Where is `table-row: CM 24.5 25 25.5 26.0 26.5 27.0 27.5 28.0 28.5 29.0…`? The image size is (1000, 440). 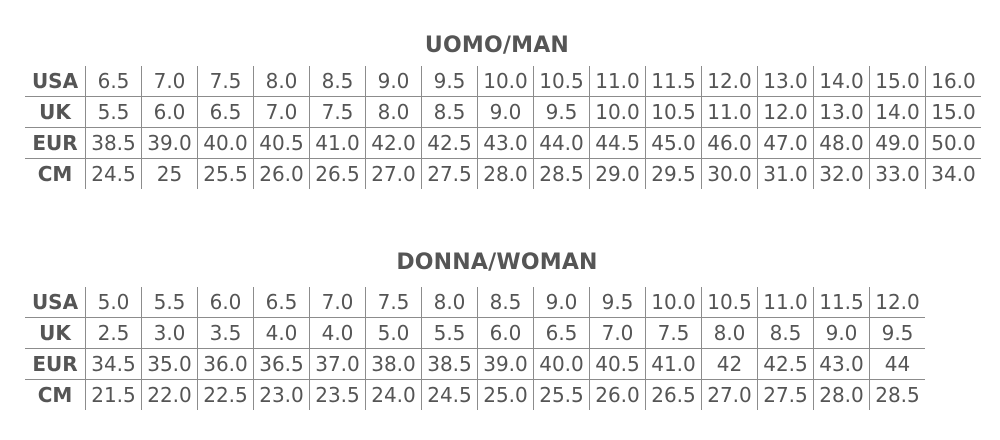 table-row: CM 24.5 25 25.5 26.0 26.5 27.0 27.5 28.0 28.5 29.0… is located at coordinates (503, 173).